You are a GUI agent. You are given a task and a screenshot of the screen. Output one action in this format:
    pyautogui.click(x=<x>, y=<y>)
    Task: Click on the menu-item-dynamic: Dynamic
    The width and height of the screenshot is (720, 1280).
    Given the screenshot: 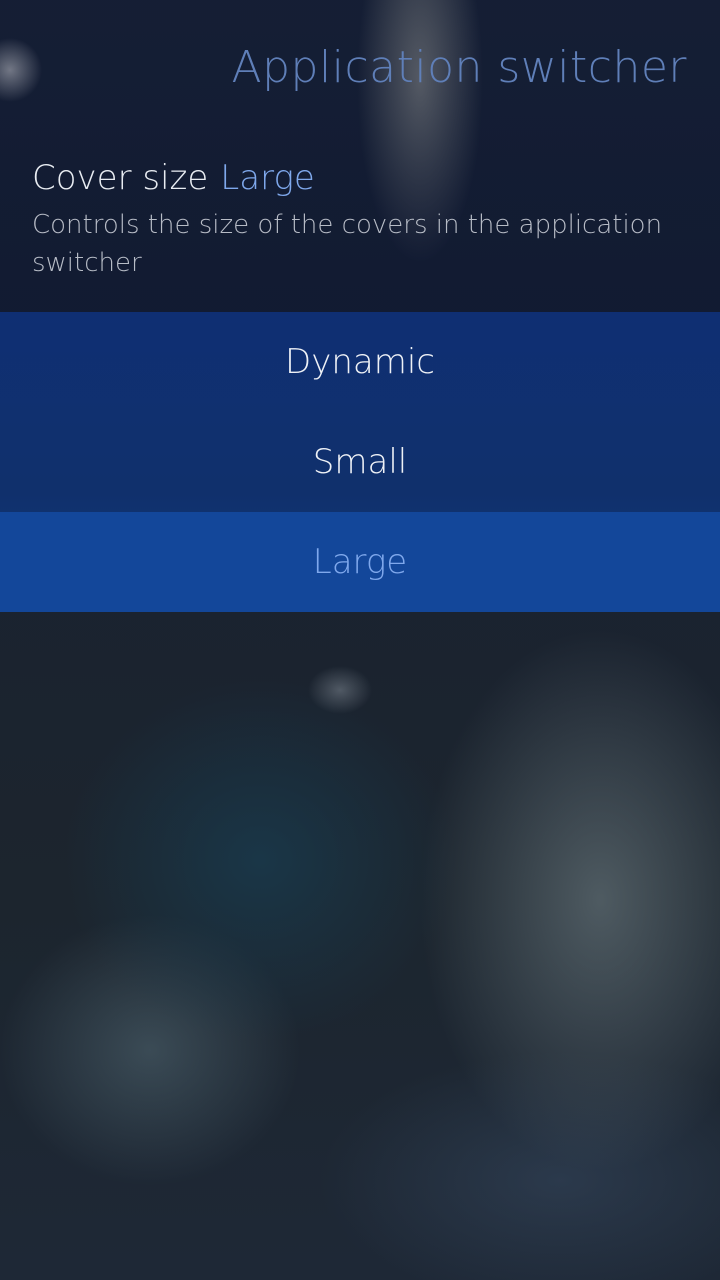 What is the action you would take?
    pyautogui.click(x=360, y=362)
    